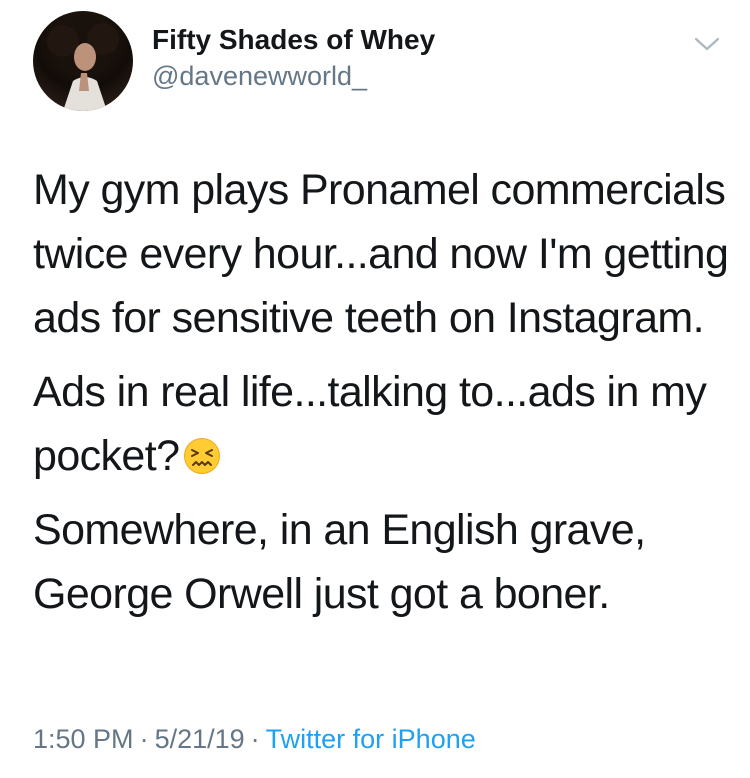  I want to click on tweet-source-link: Twitter for iPhone, so click(371, 739).